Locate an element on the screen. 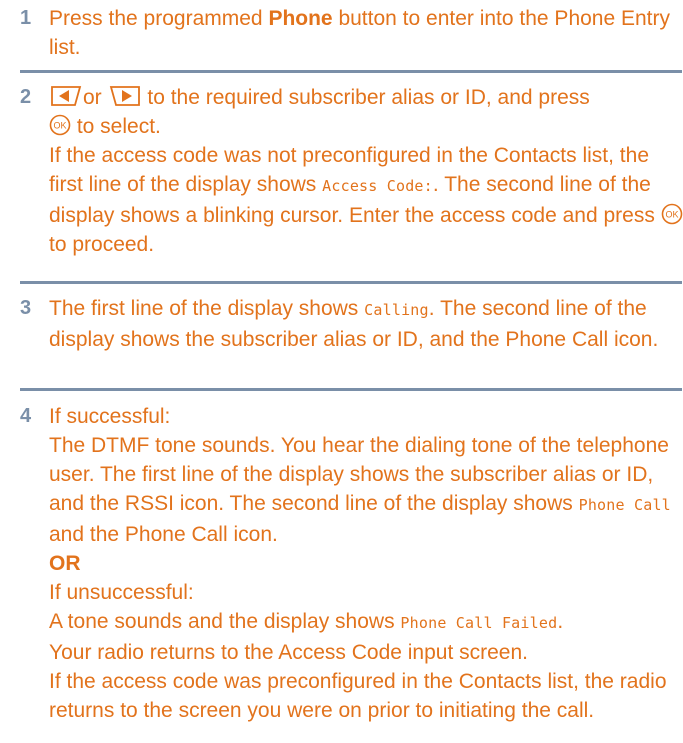  display-text-calling: Calling is located at coordinates (396, 310).